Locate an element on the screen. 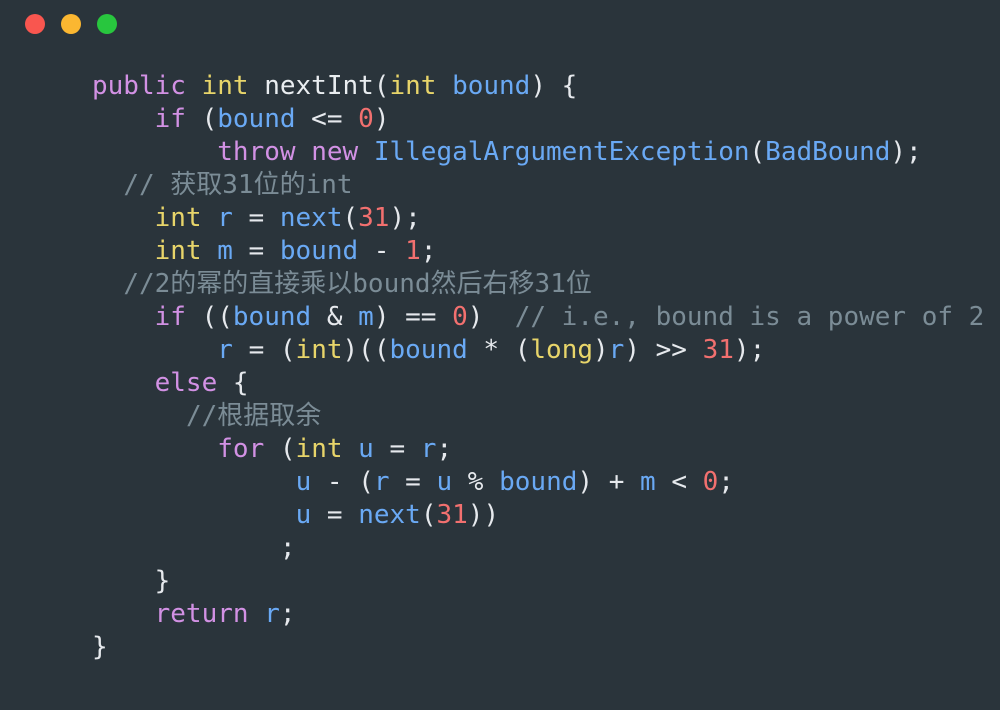 The image size is (1000, 710). minimize-window-button is located at coordinates (71, 24).